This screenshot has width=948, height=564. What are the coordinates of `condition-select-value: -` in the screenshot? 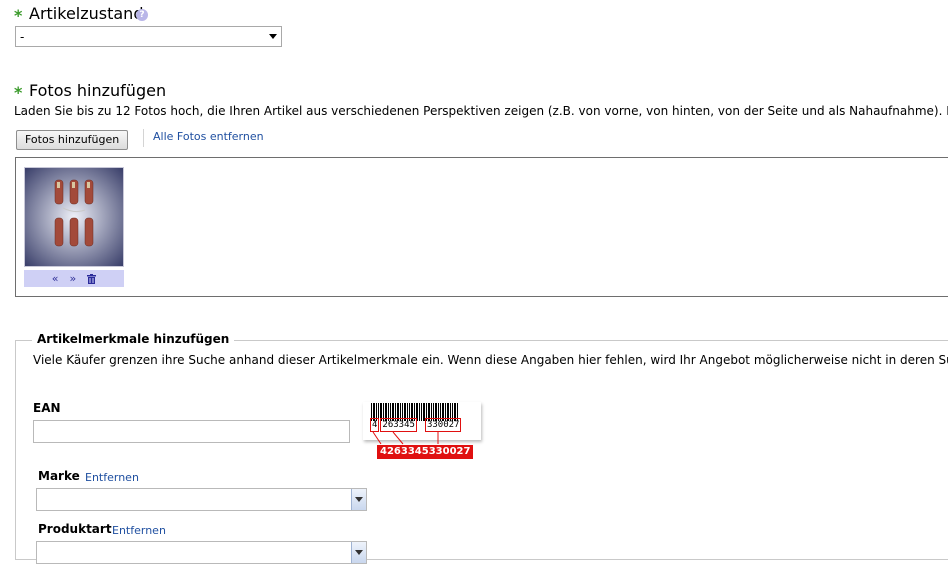 It's located at (22, 36).